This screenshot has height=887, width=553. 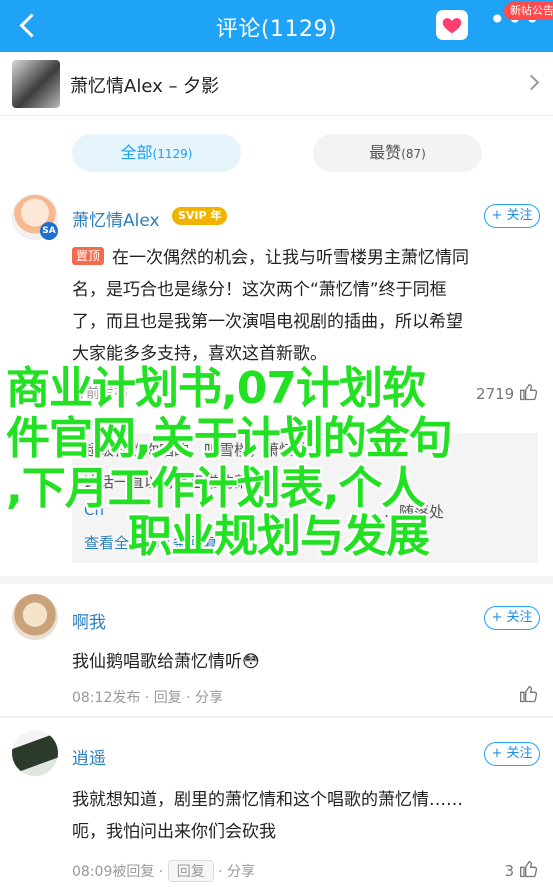 I want to click on tab-all-count: (1129), so click(x=172, y=154).